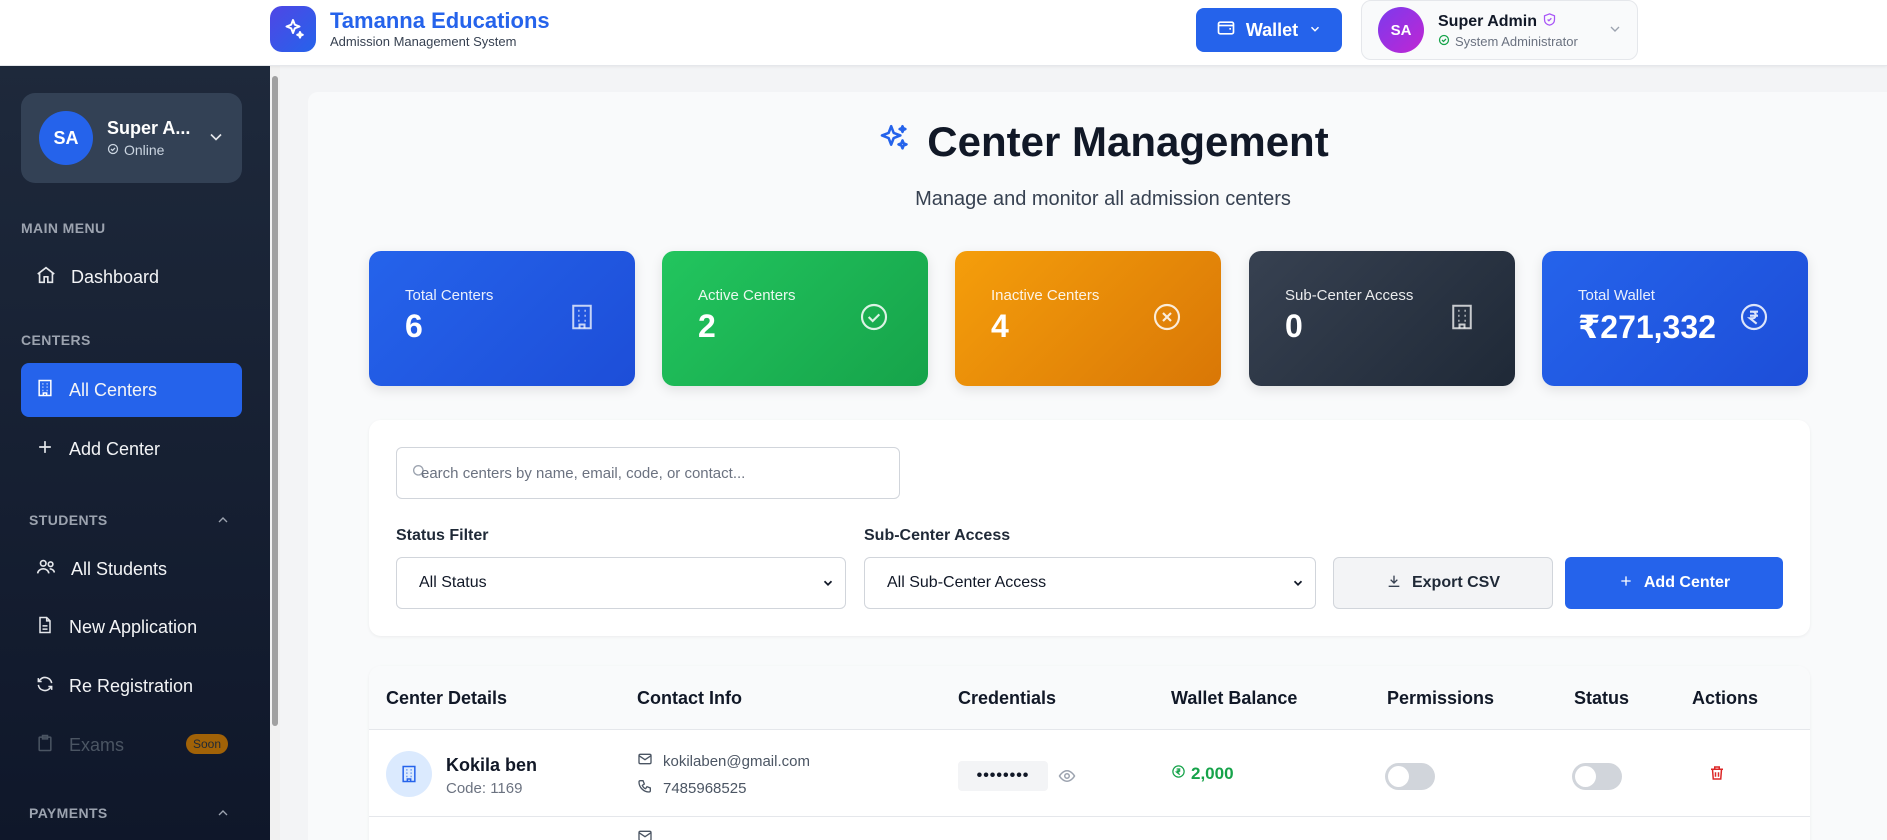 The image size is (1887, 840). What do you see at coordinates (736, 761) in the screenshot?
I see `center-email: kokilaben@gmail.com` at bounding box center [736, 761].